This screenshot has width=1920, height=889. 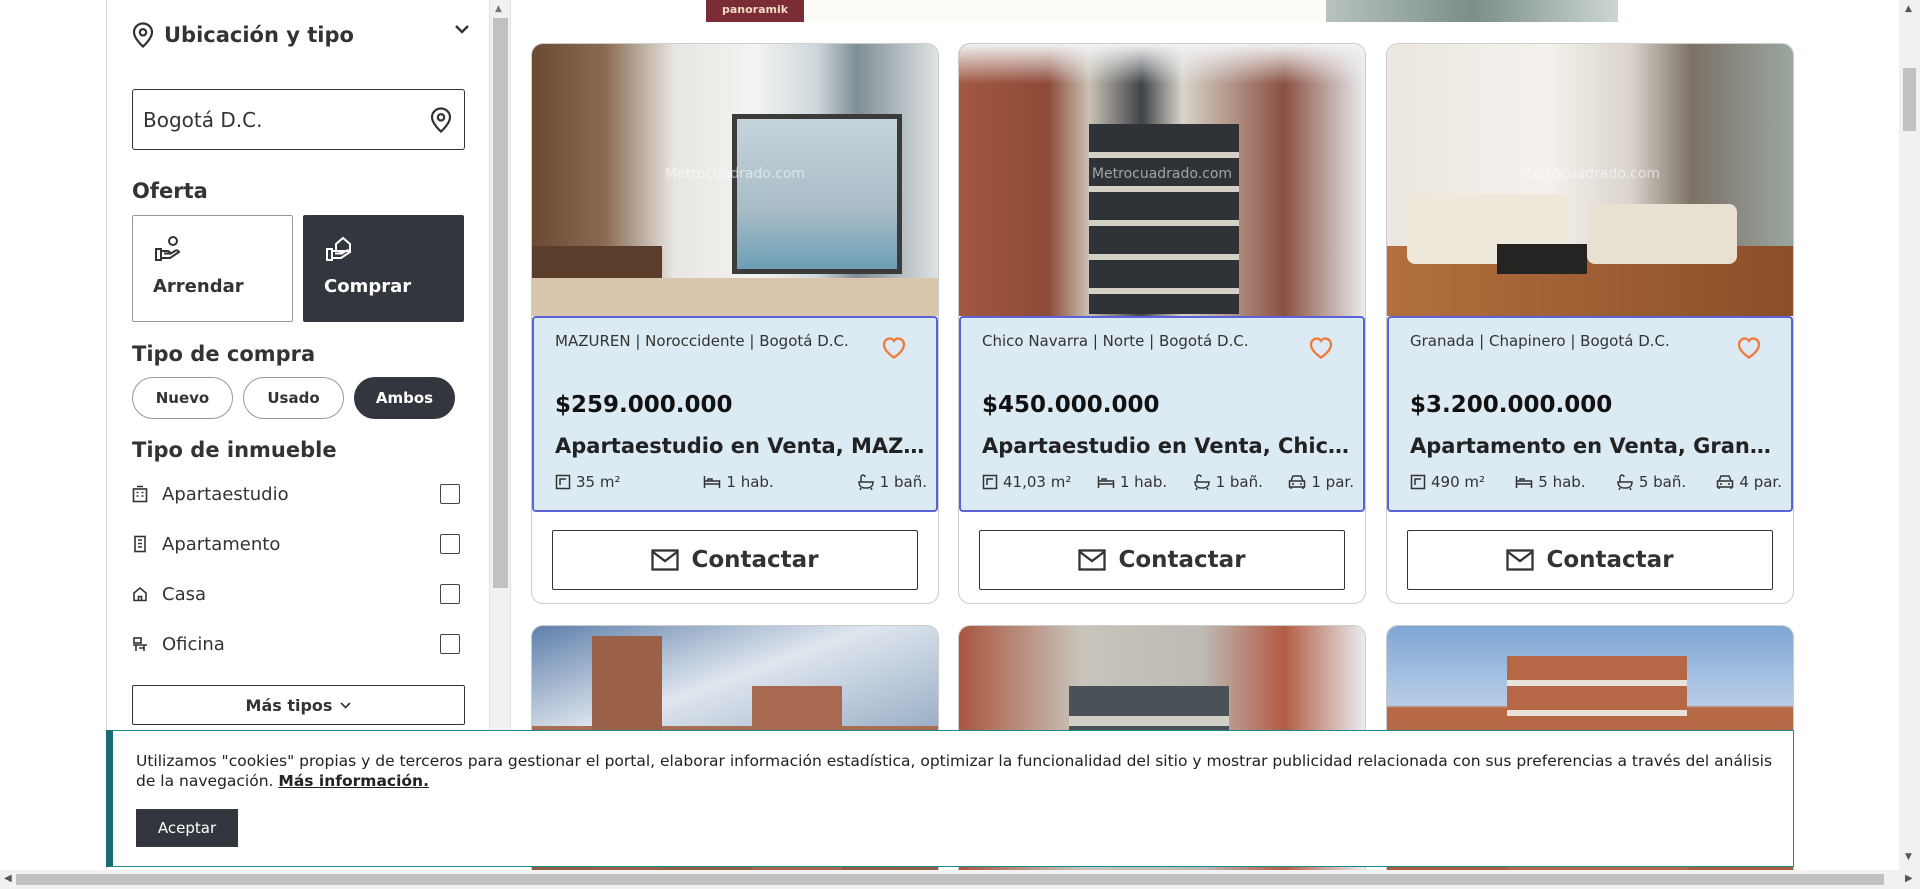 I want to click on property-type-label: Apartaestudio, so click(x=225, y=494).